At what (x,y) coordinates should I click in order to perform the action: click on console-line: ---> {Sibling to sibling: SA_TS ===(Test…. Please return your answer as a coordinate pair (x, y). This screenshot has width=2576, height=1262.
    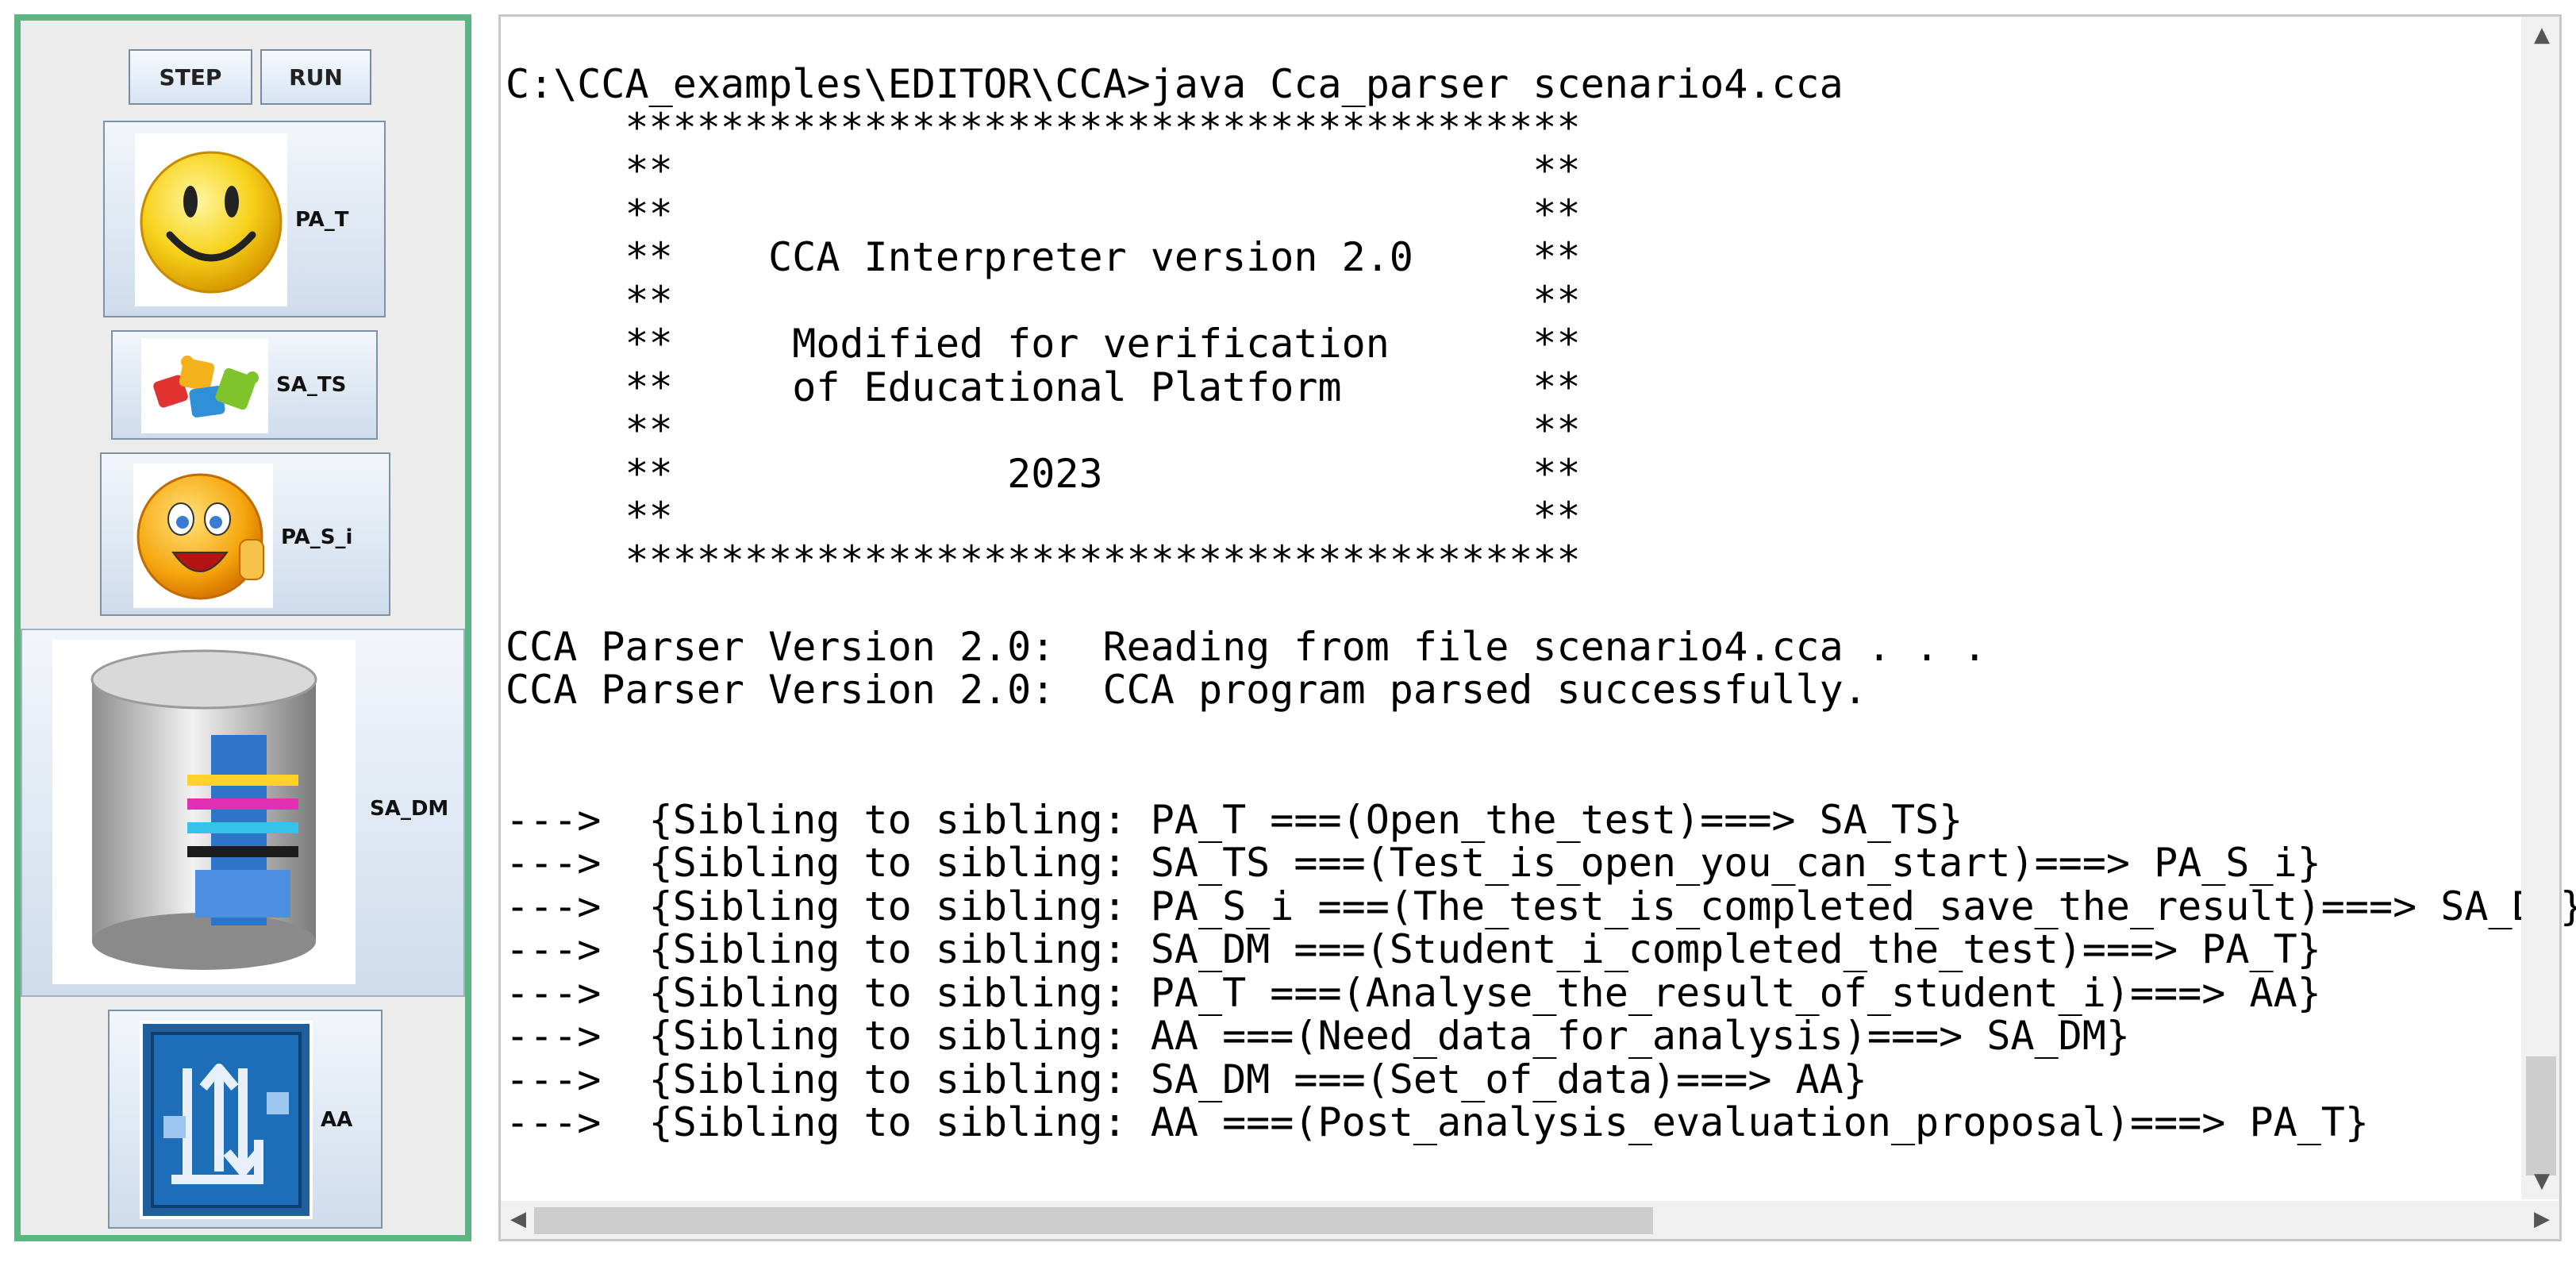
    Looking at the image, I should click on (1413, 863).